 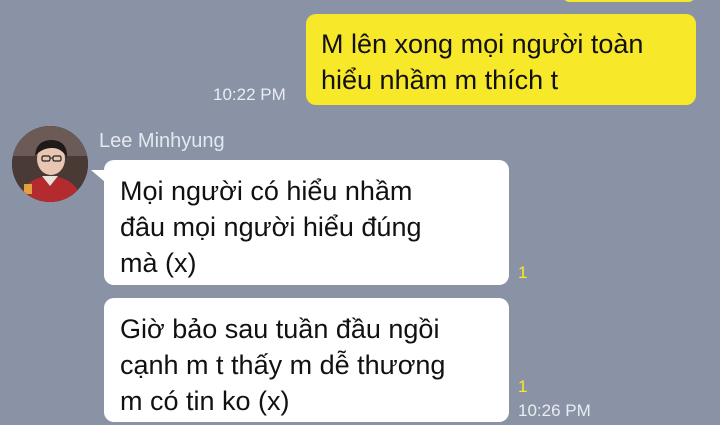 I want to click on previous-message-bubble, so click(x=629, y=1).